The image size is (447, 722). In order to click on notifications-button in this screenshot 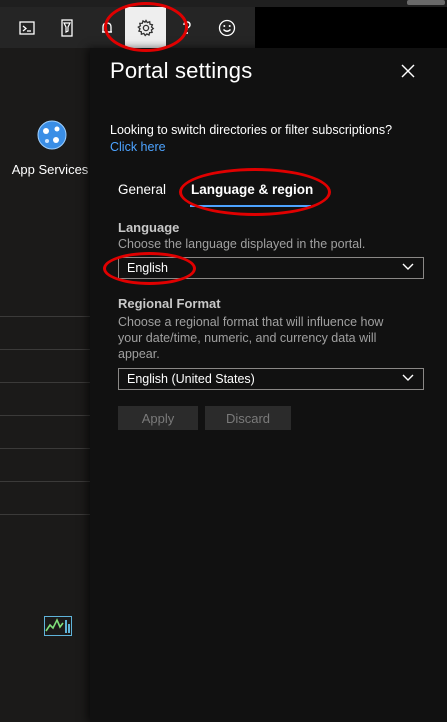, I will do `click(106, 27)`.